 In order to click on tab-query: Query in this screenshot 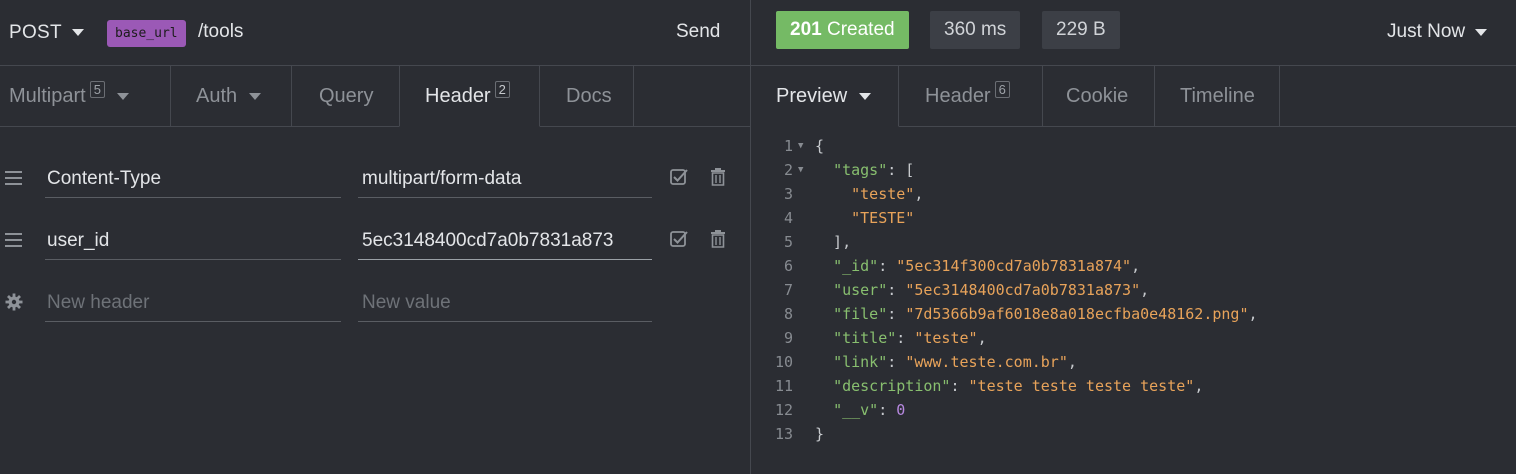, I will do `click(346, 96)`.